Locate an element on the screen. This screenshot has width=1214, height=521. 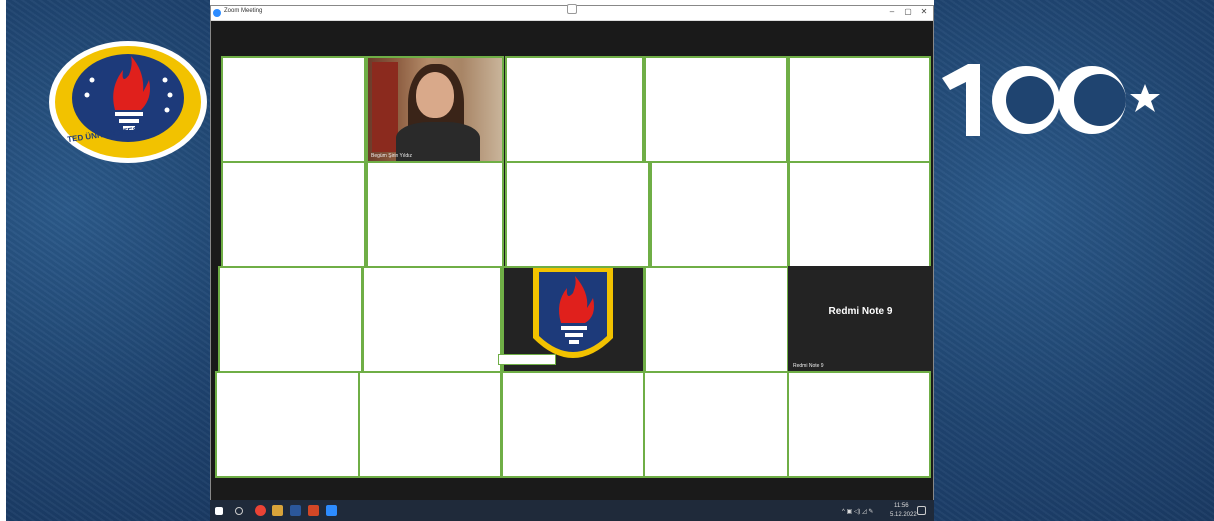
notification-icon is located at coordinates (921, 510).